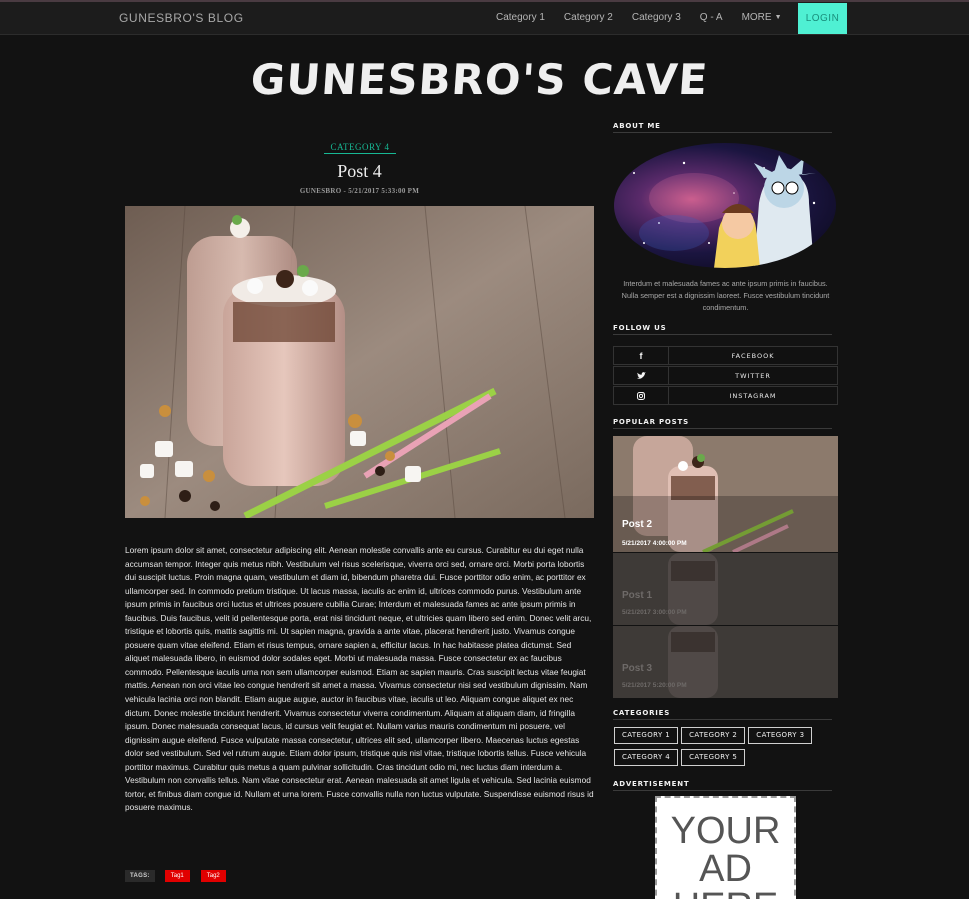 The image size is (969, 899). What do you see at coordinates (725, 355) in the screenshot?
I see `facebook-link: f FACEBOOK` at bounding box center [725, 355].